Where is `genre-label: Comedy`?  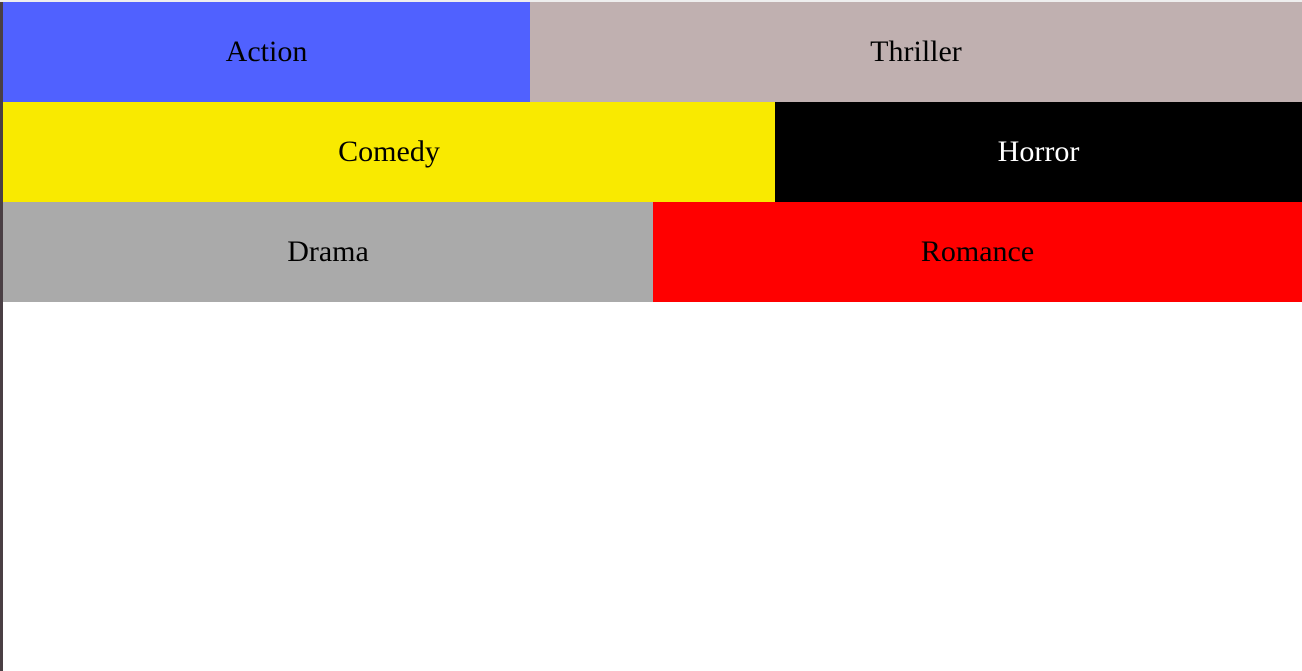 genre-label: Comedy is located at coordinates (389, 151).